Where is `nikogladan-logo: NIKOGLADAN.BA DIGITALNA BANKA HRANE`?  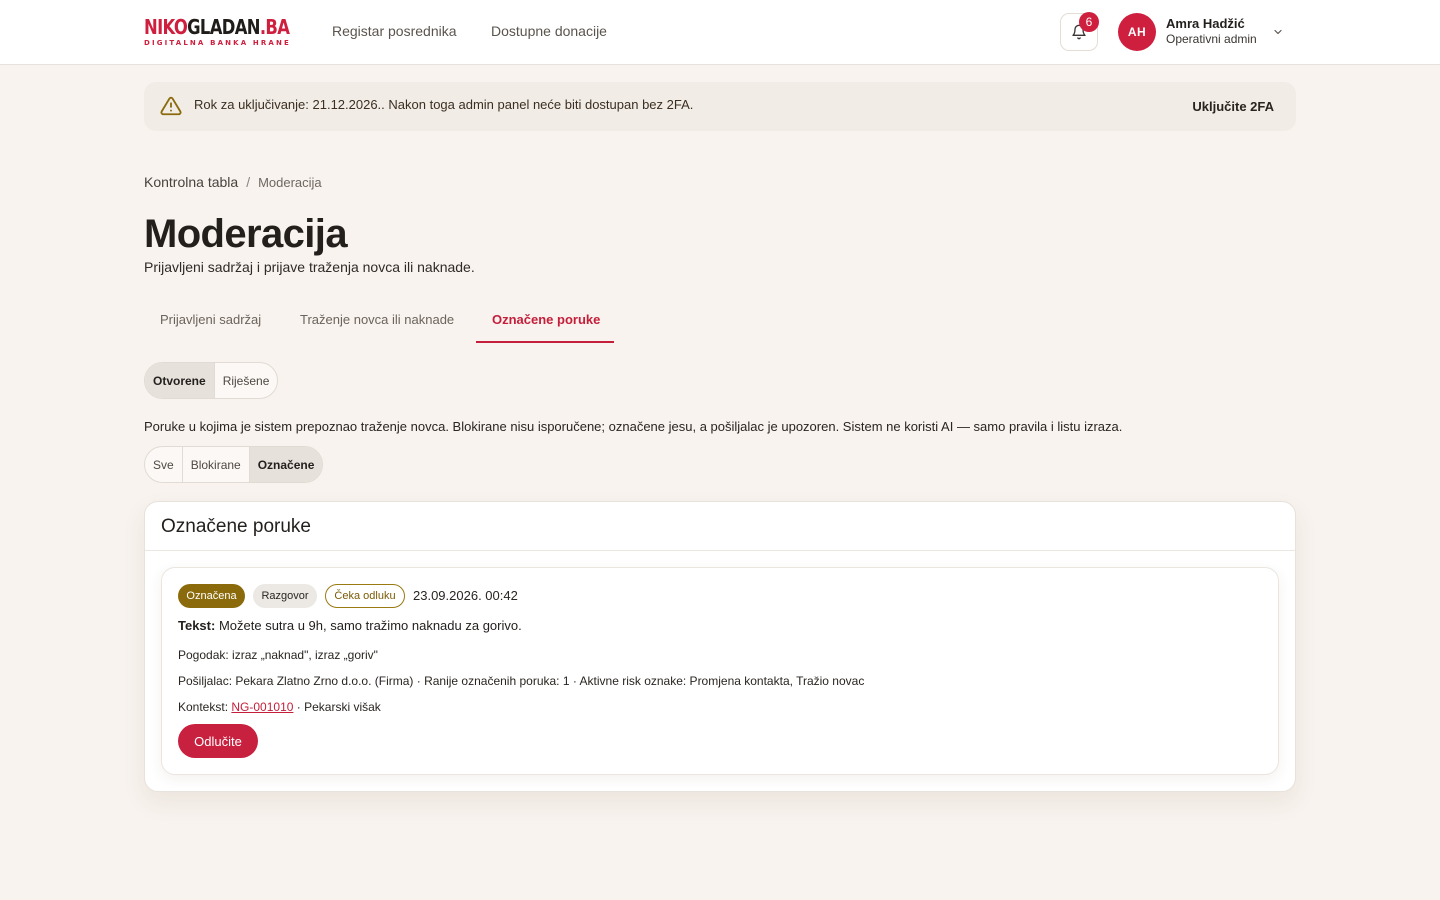
nikogladan-logo: NIKOGLADAN.BA DIGITALNA BANKA HRANE is located at coordinates (217, 31).